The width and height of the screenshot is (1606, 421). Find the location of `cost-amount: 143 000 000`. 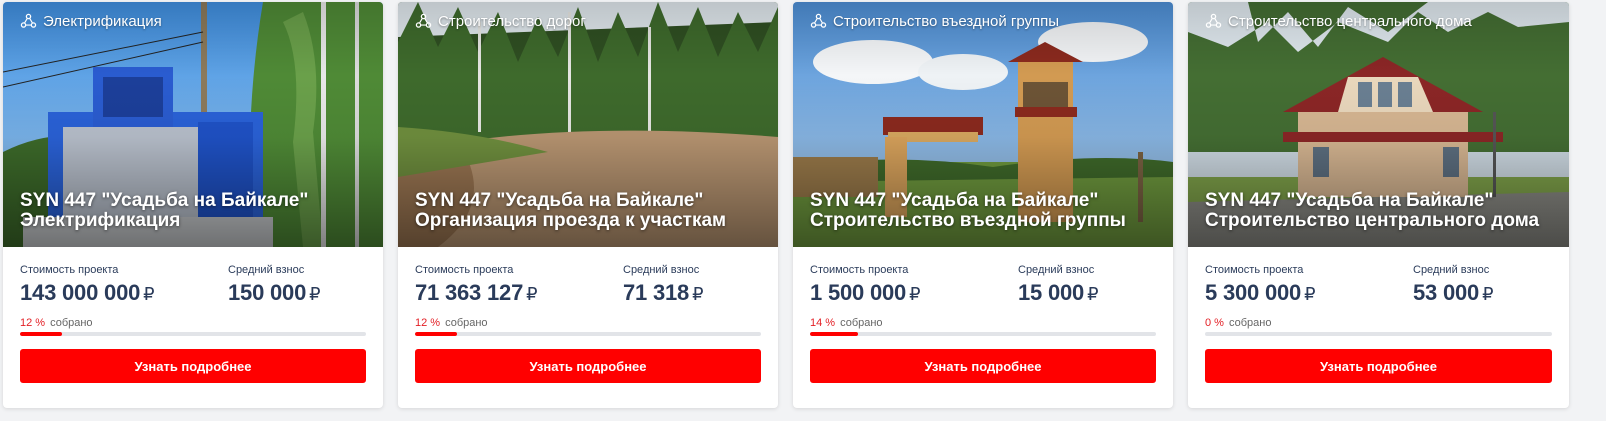

cost-amount: 143 000 000 is located at coordinates (80, 292).